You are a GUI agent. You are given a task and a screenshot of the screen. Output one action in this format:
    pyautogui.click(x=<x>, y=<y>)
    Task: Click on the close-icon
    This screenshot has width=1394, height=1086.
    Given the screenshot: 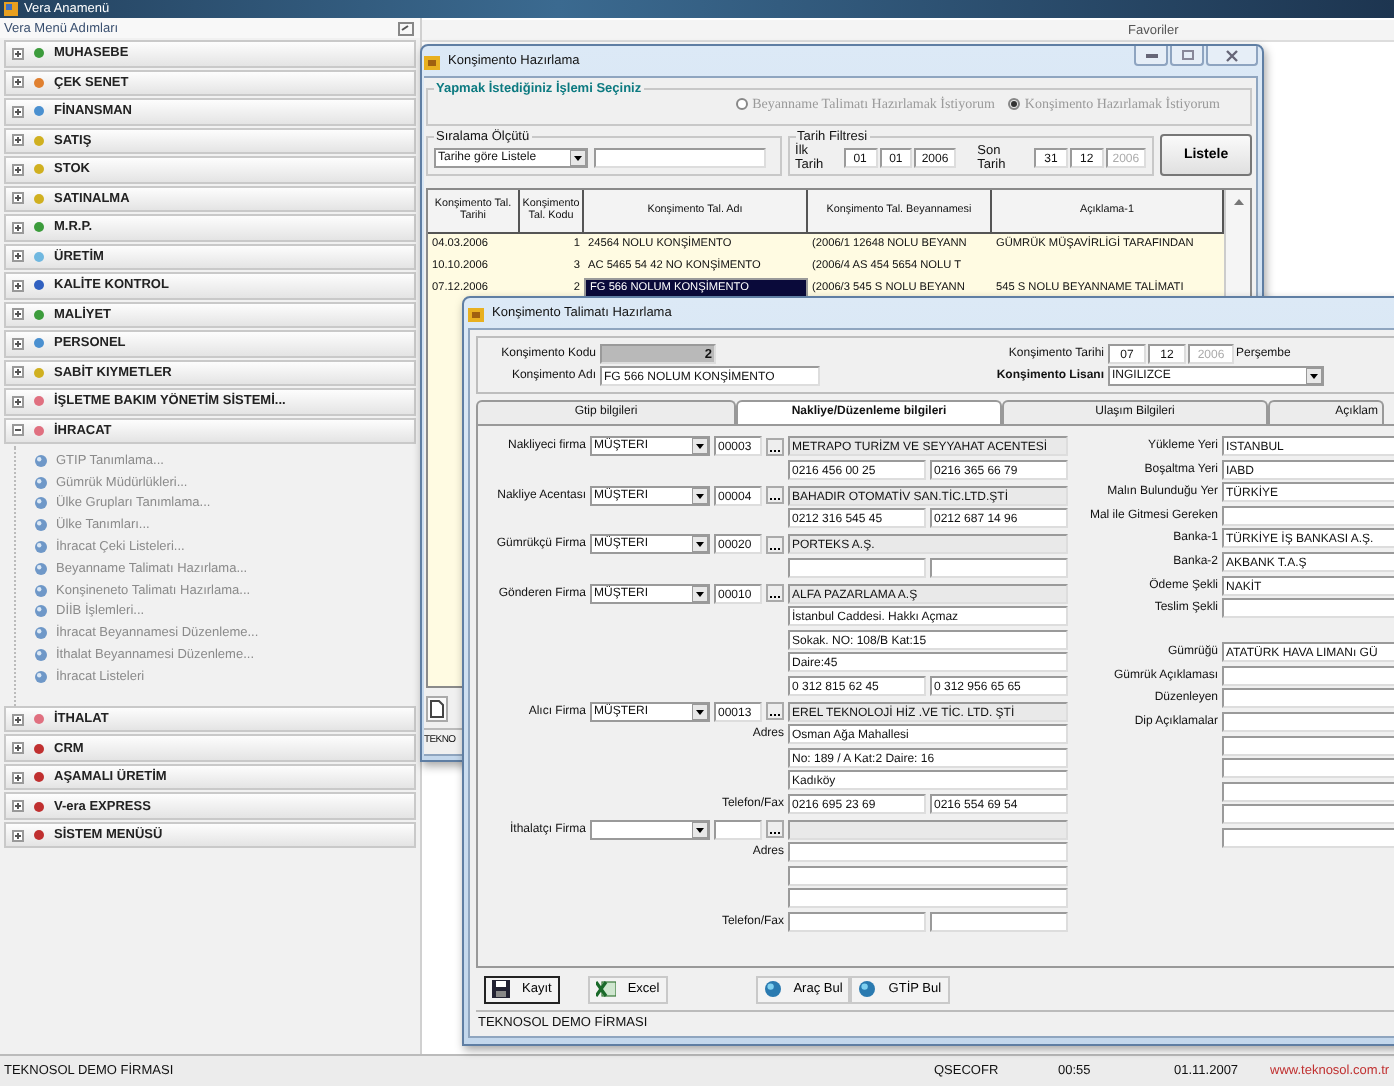 What is the action you would take?
    pyautogui.click(x=1232, y=55)
    